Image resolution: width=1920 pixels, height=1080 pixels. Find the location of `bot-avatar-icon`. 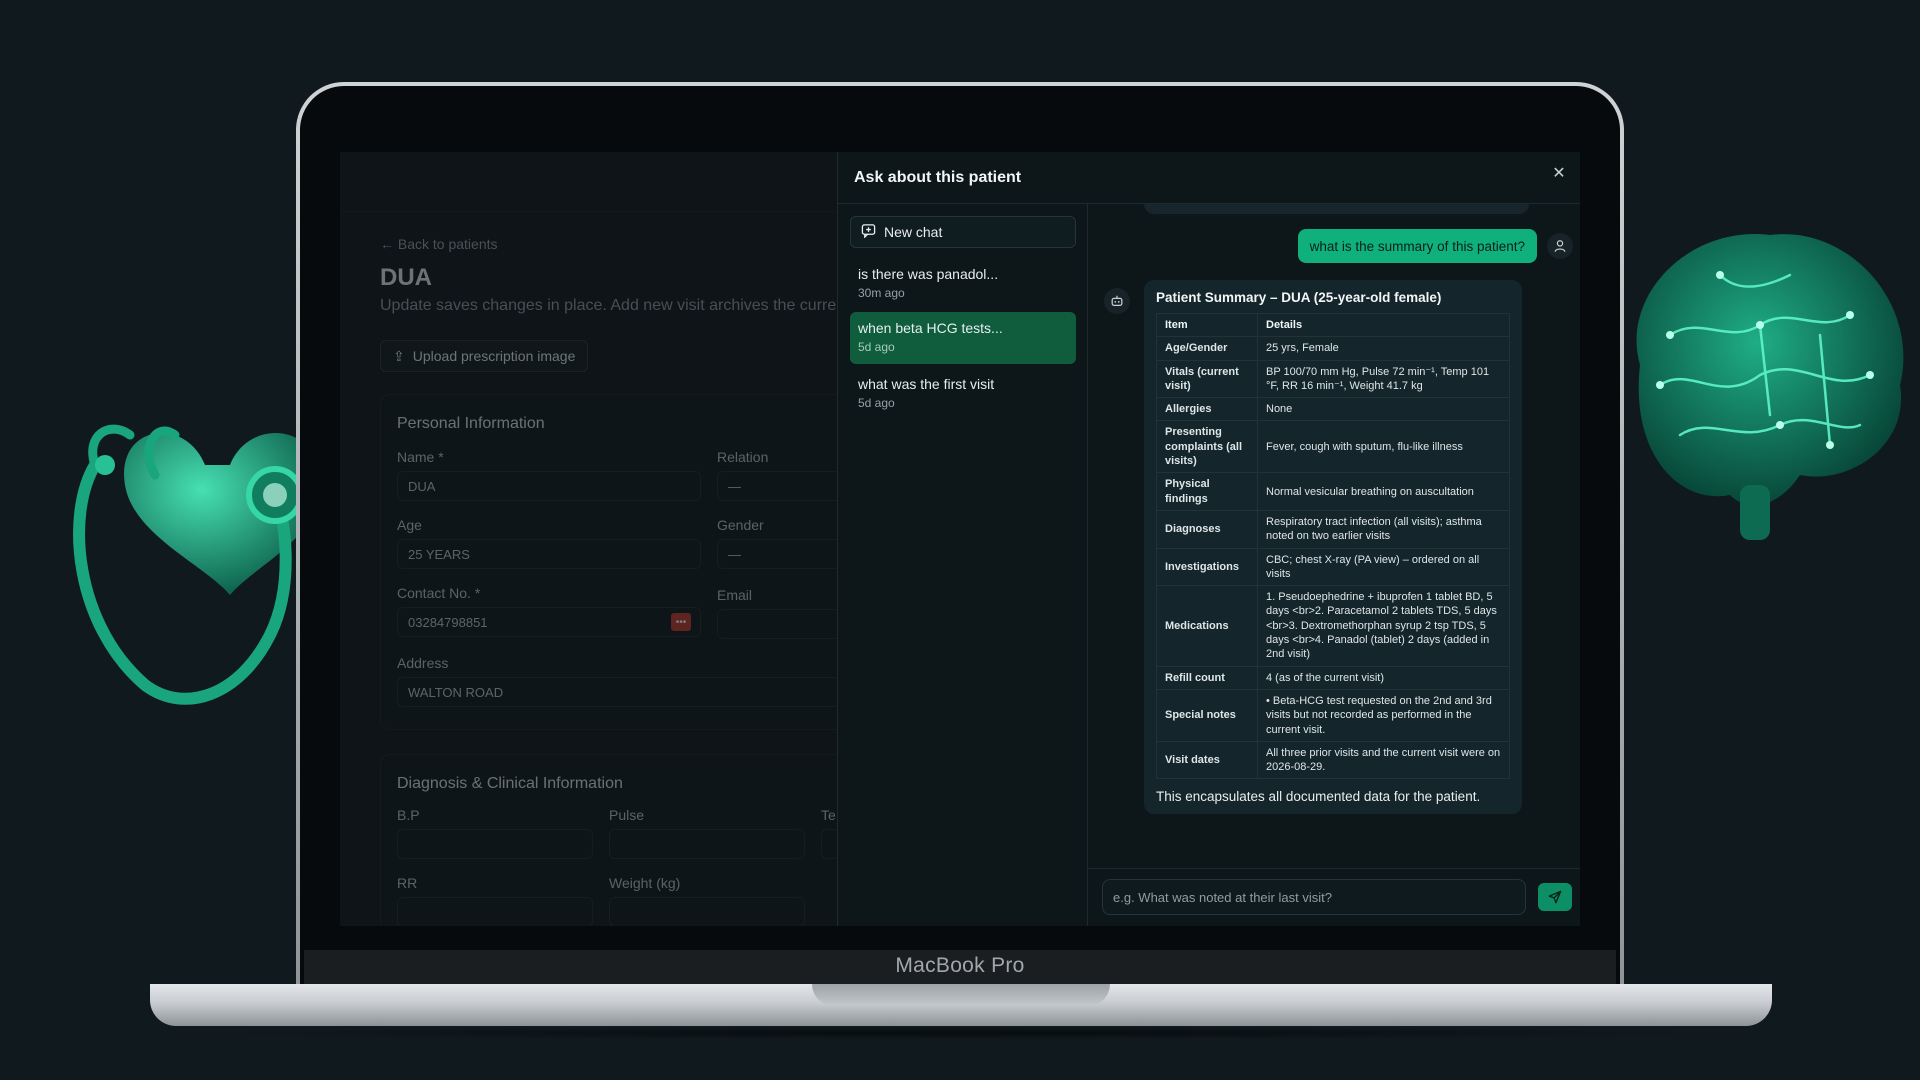

bot-avatar-icon is located at coordinates (1117, 301).